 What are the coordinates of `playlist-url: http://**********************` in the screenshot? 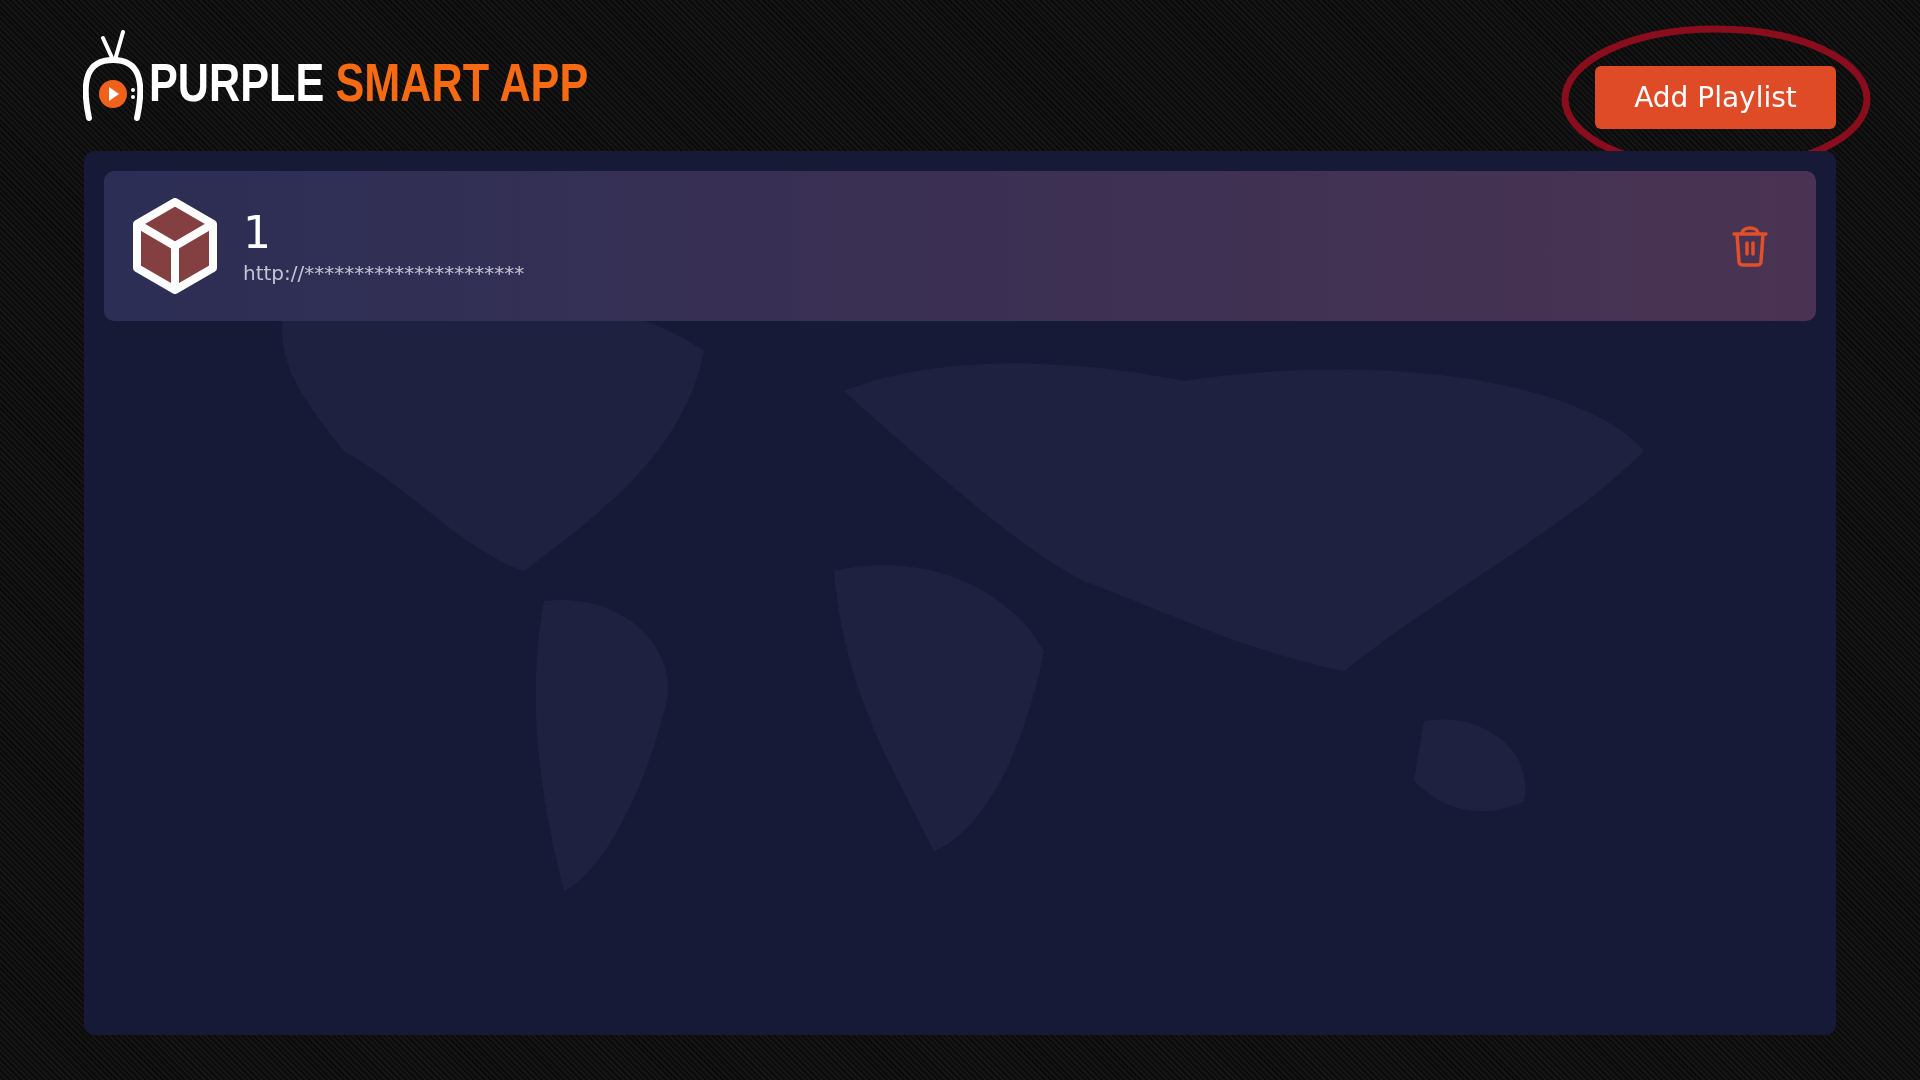 It's located at (384, 273).